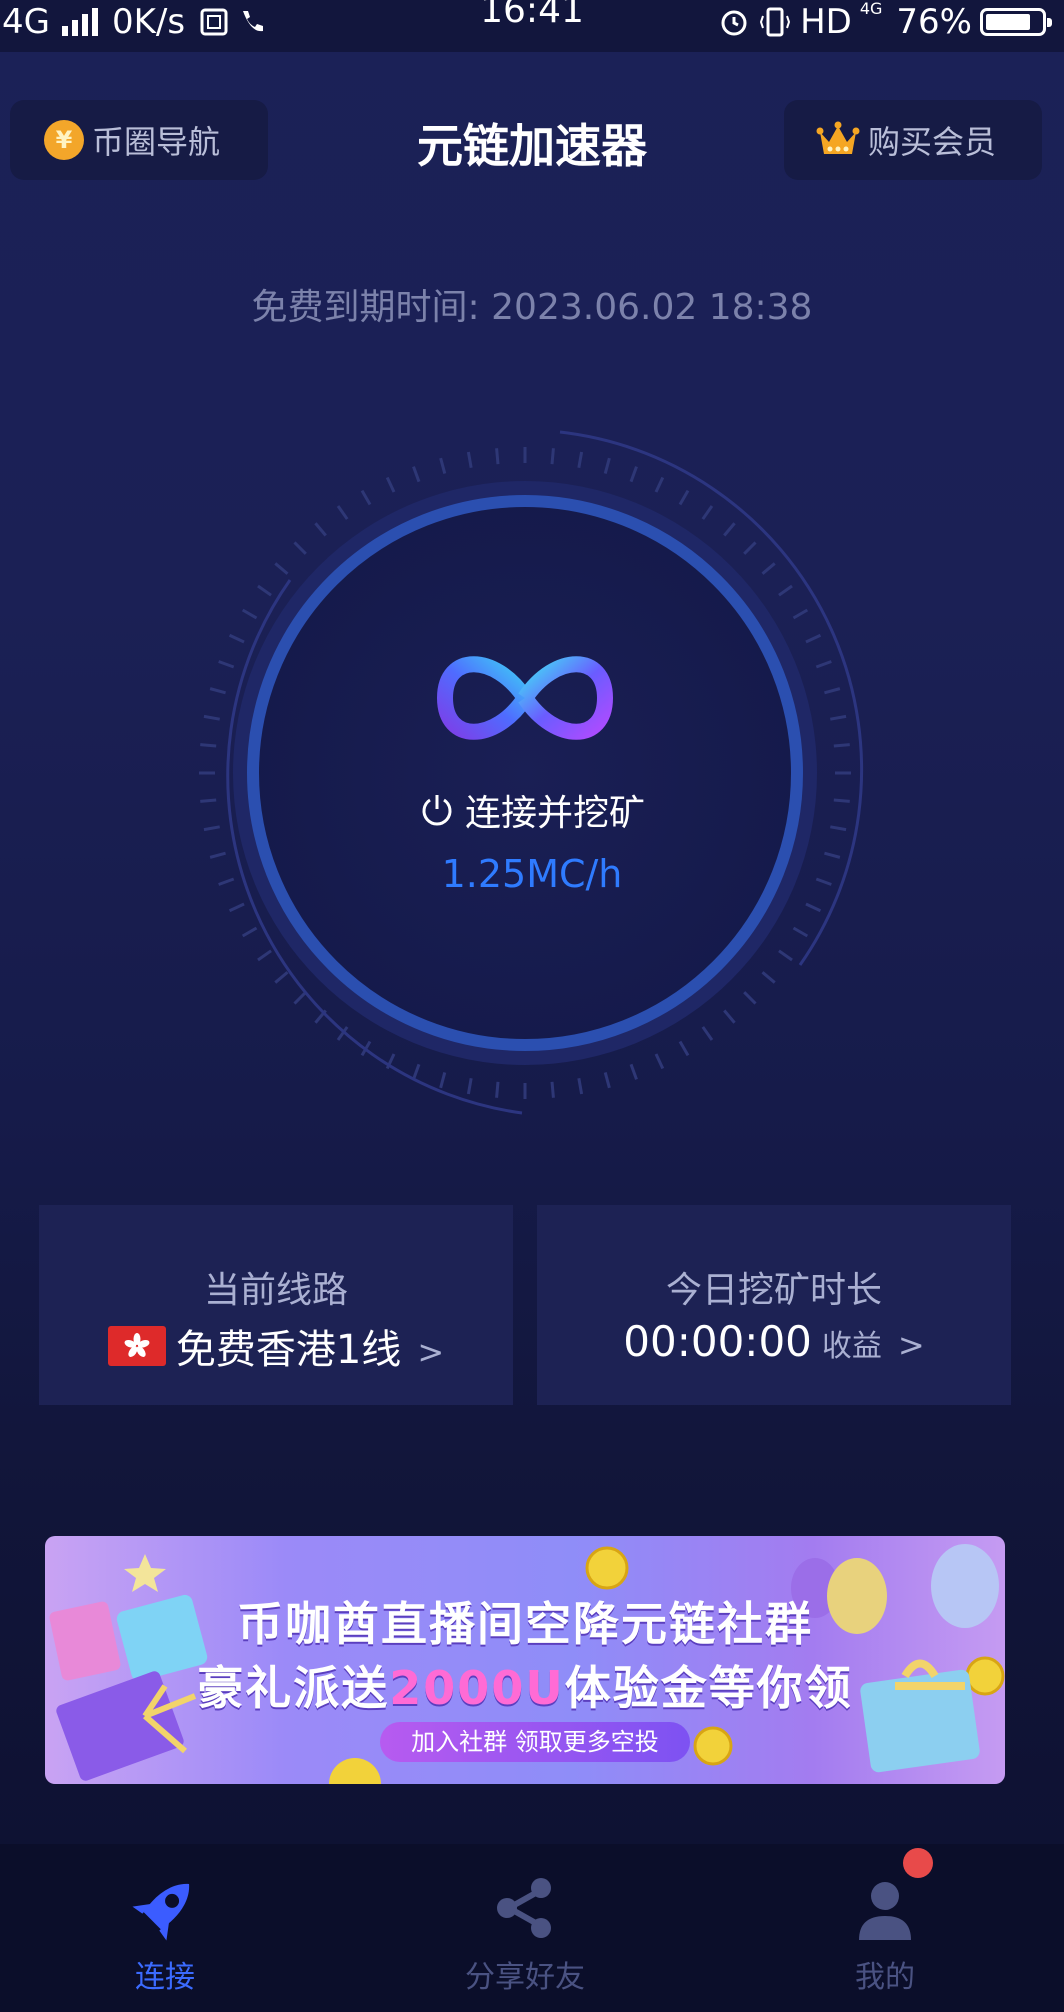 The width and height of the screenshot is (1064, 2012). Describe the element at coordinates (532, 874) in the screenshot. I see `mining-rate: 1.25MC/h` at that location.